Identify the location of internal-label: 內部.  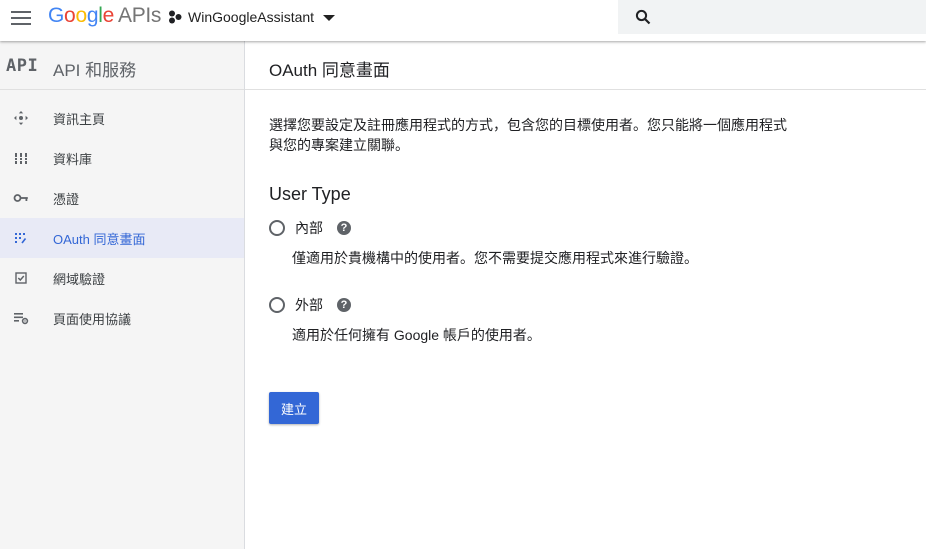
(309, 228).